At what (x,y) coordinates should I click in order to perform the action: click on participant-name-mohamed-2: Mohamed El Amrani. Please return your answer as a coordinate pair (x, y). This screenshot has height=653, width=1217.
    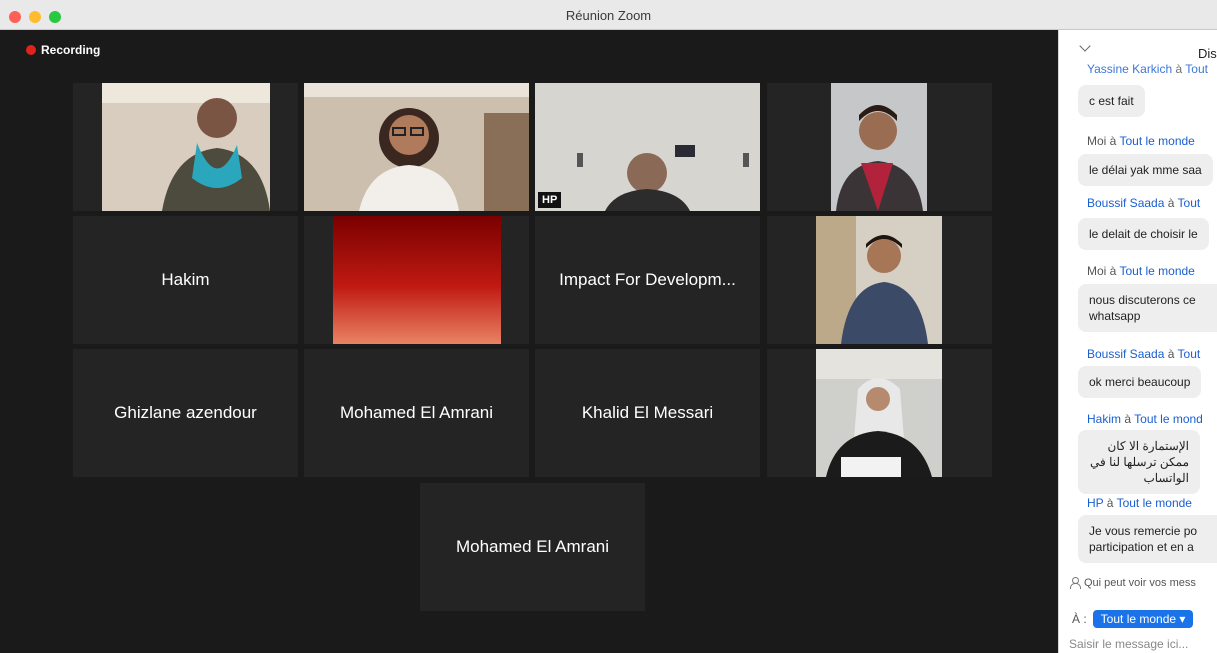
    Looking at the image, I should click on (532, 546).